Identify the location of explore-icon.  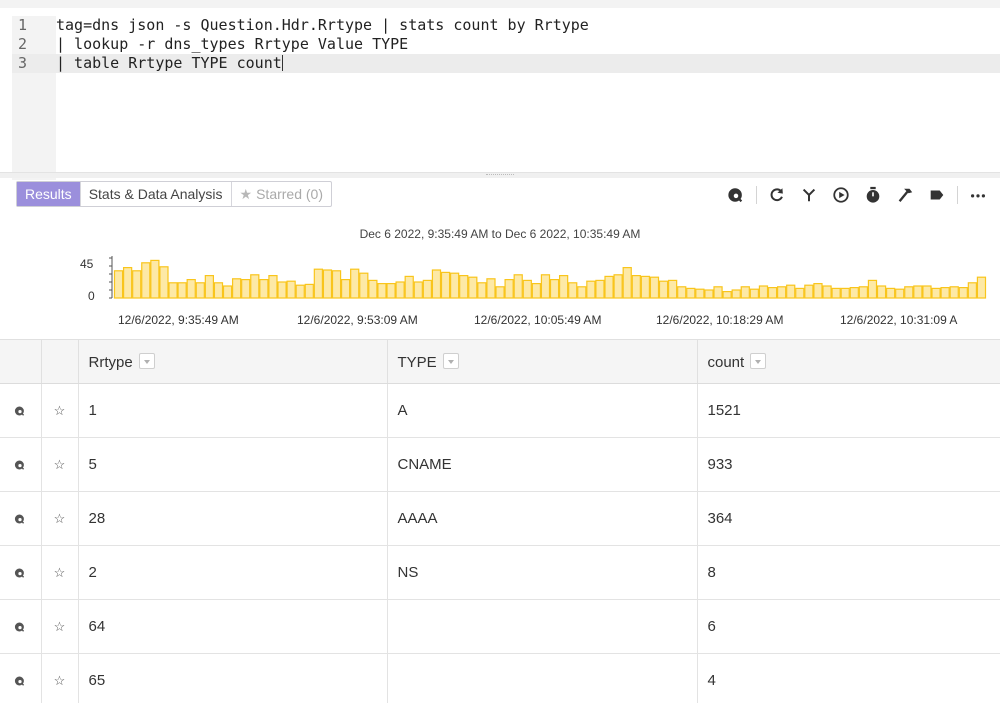
(736, 195).